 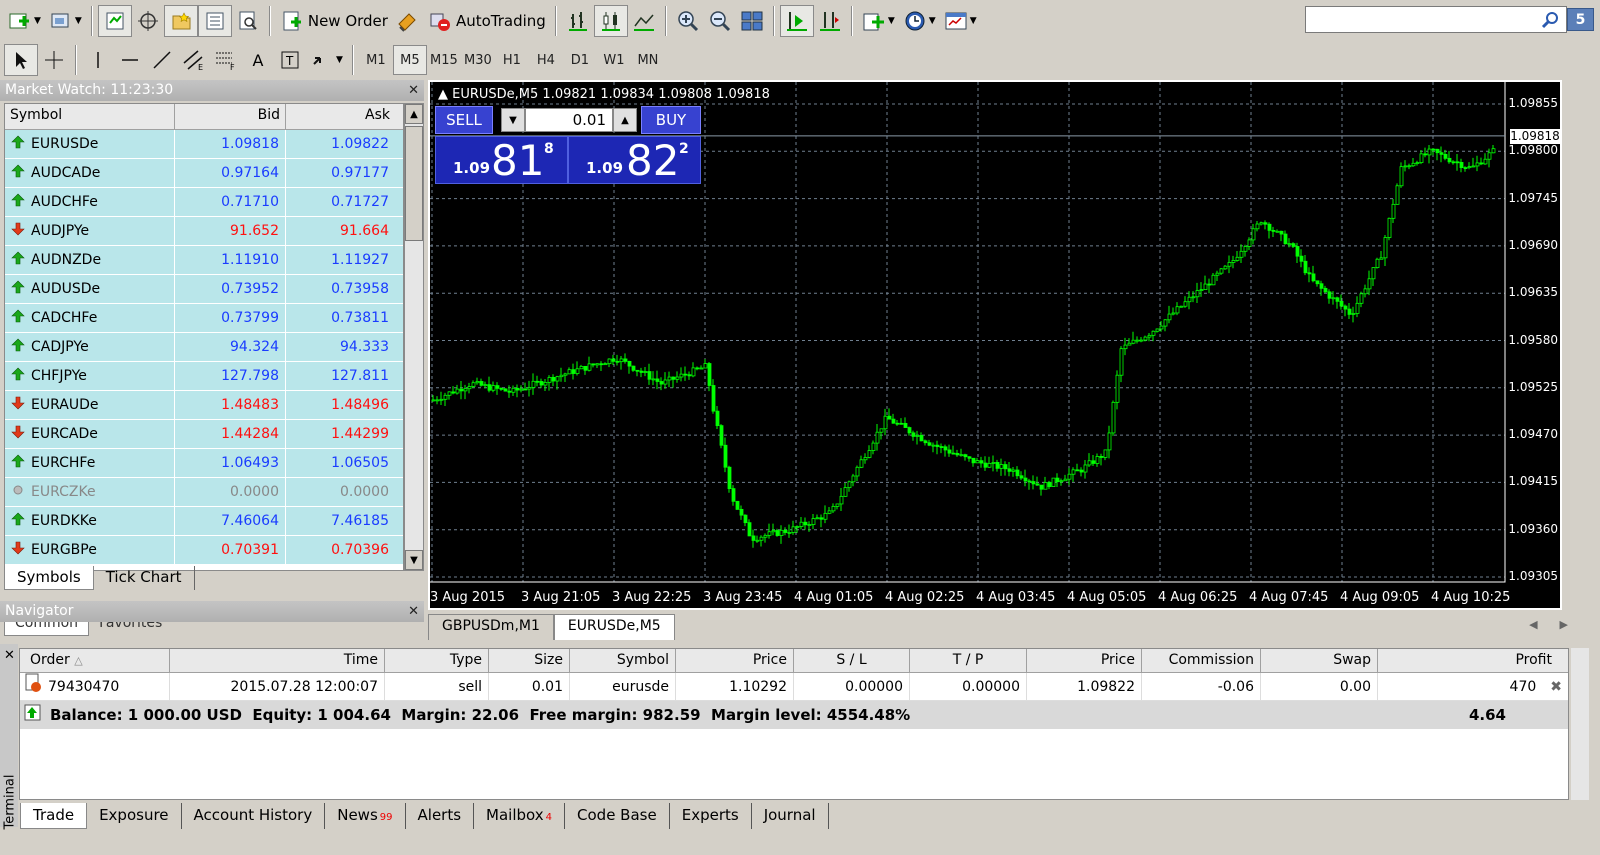 What do you see at coordinates (1436, 19) in the screenshot?
I see `search-input` at bounding box center [1436, 19].